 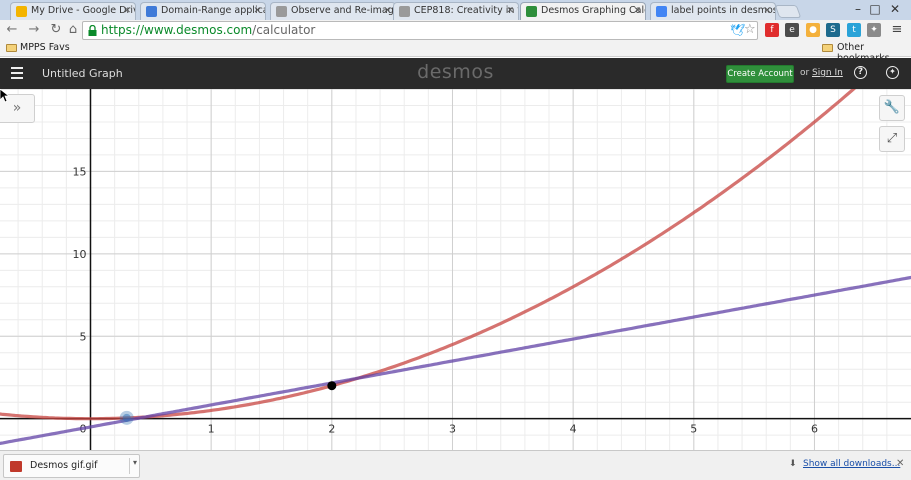 I want to click on mouse-cursor-icon, so click(x=5, y=96).